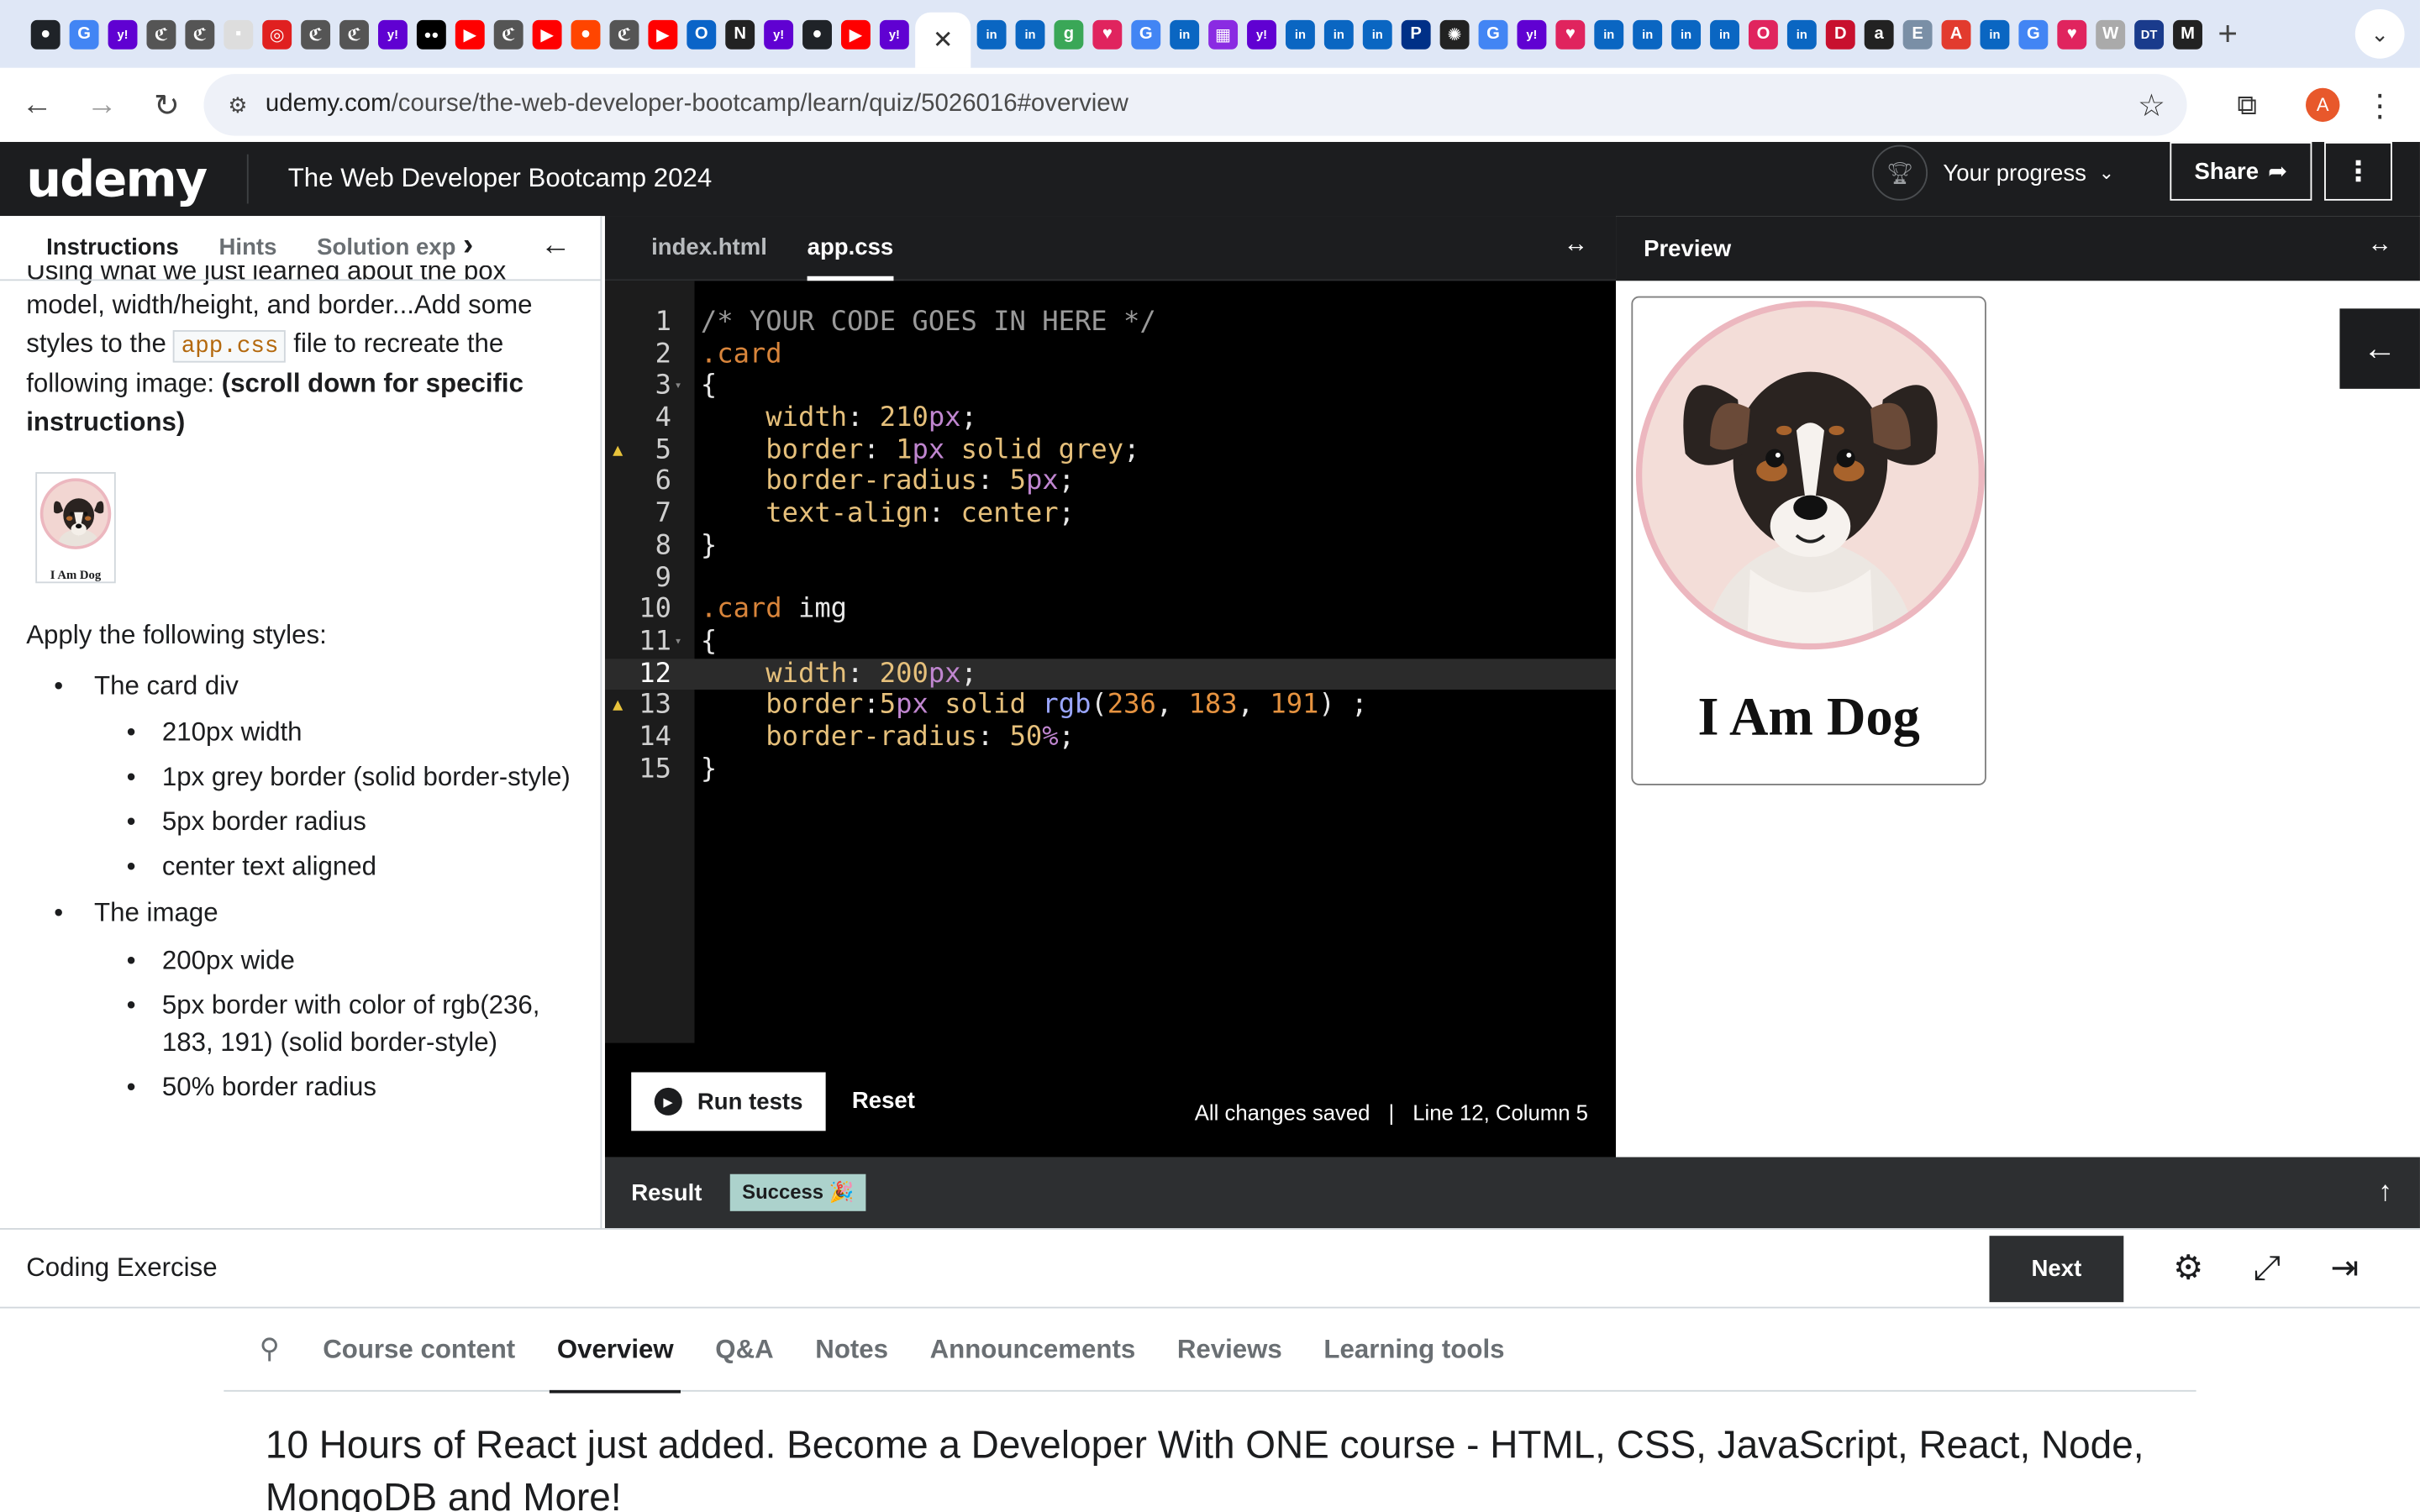 The width and height of the screenshot is (2420, 1512). What do you see at coordinates (1033, 1349) in the screenshot?
I see `tab-announcements: Announcements` at bounding box center [1033, 1349].